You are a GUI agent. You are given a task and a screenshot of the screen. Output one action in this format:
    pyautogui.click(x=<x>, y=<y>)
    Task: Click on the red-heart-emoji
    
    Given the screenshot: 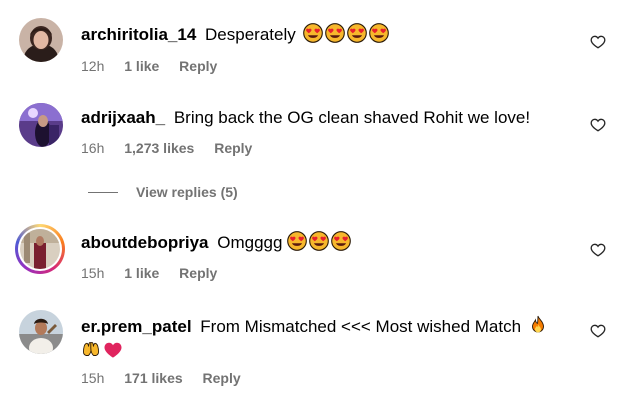 What is the action you would take?
    pyautogui.click(x=113, y=350)
    